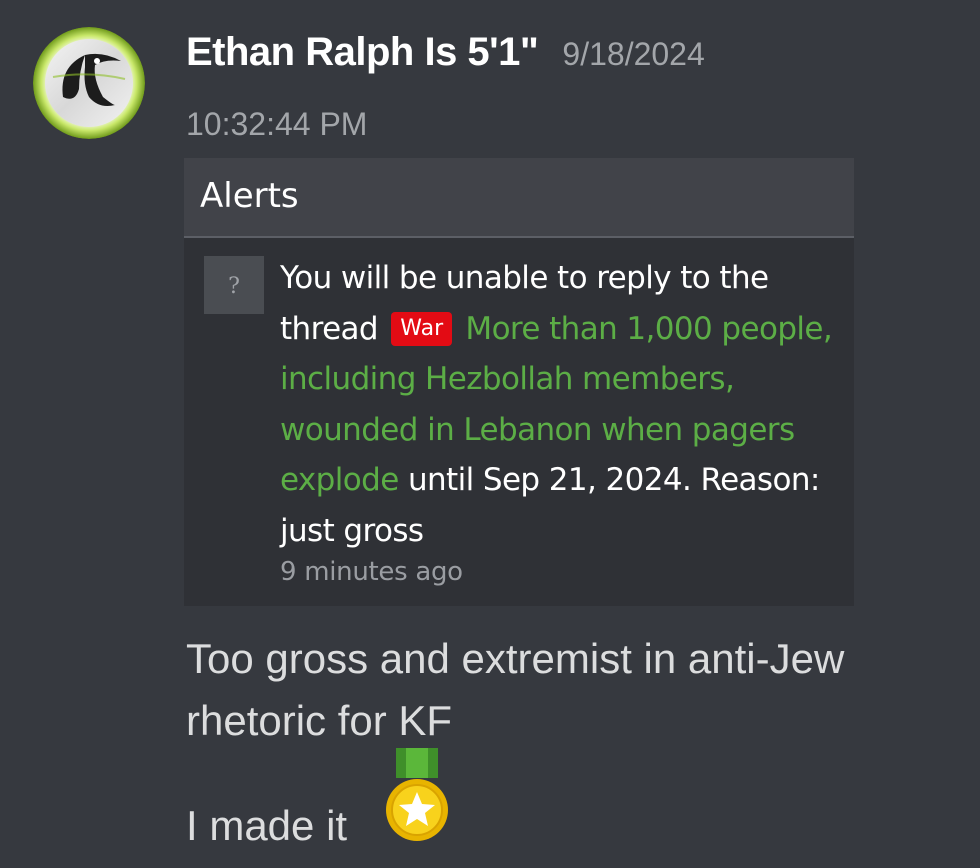 The width and height of the screenshot is (980, 868). I want to click on message-body-line-2: I made it, so click(267, 825).